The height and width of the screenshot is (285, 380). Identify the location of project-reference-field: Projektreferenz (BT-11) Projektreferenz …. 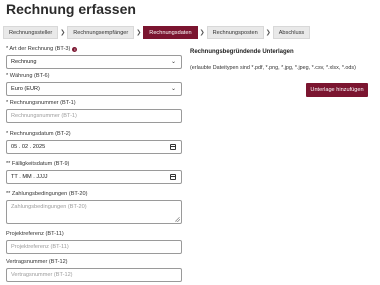
(94, 242).